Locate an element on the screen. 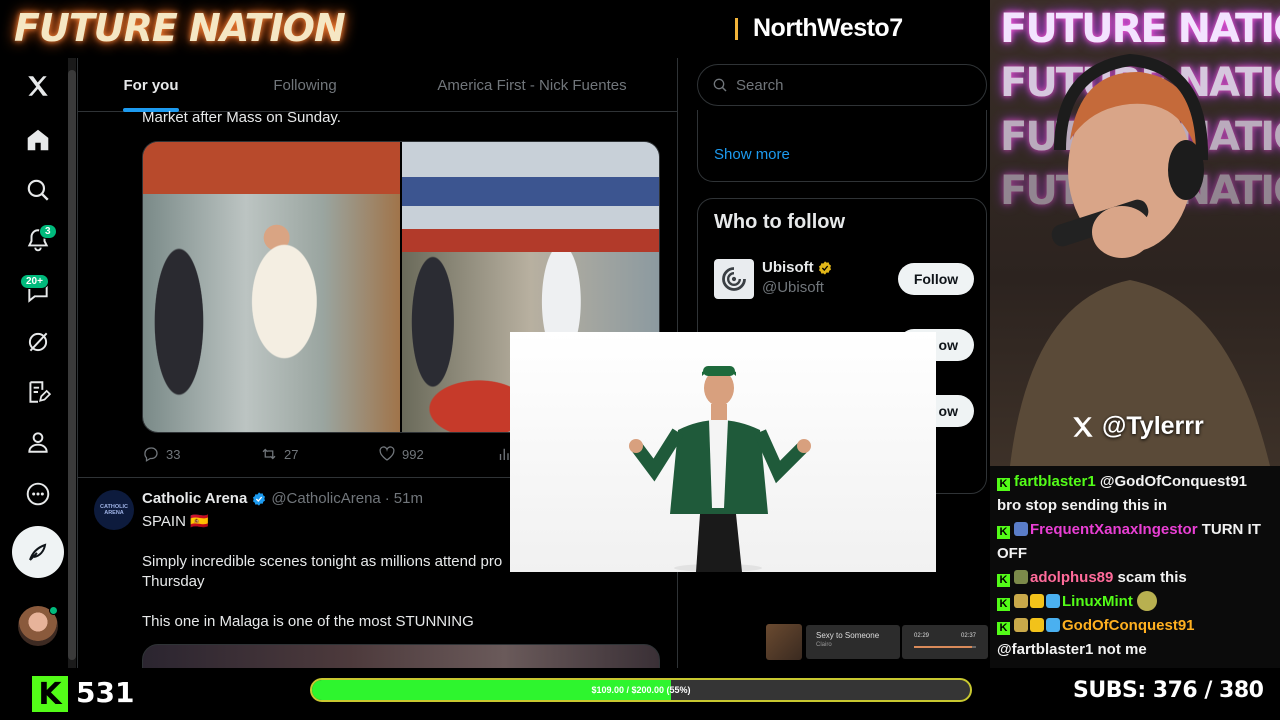 Image resolution: width=1280 pixels, height=720 pixels. track-artist: Clairo is located at coordinates (824, 645).